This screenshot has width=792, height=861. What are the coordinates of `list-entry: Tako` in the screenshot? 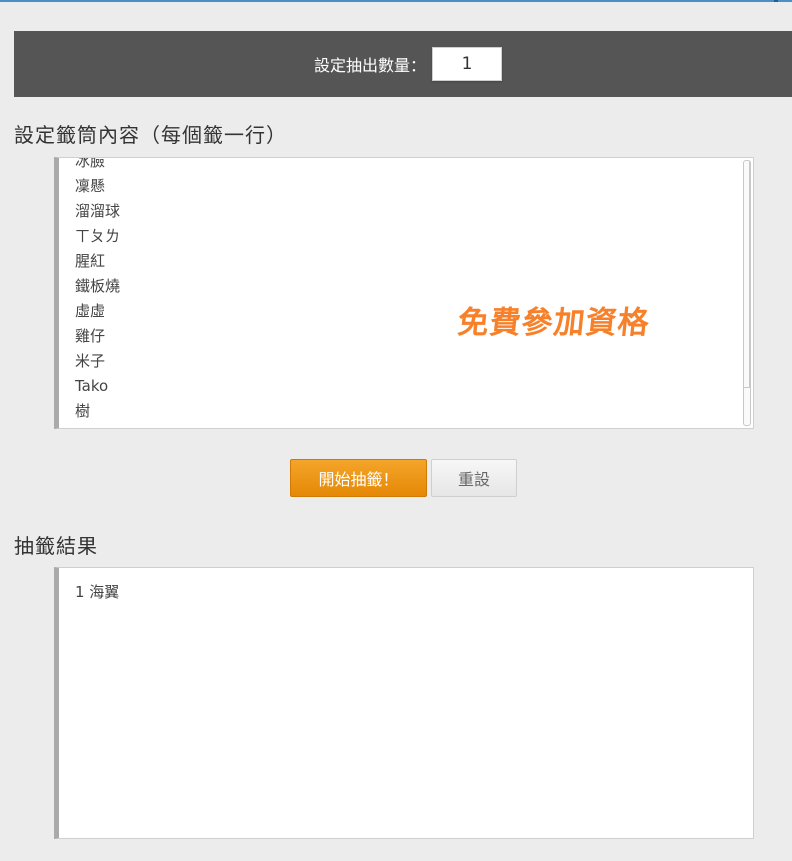 It's located at (92, 386).